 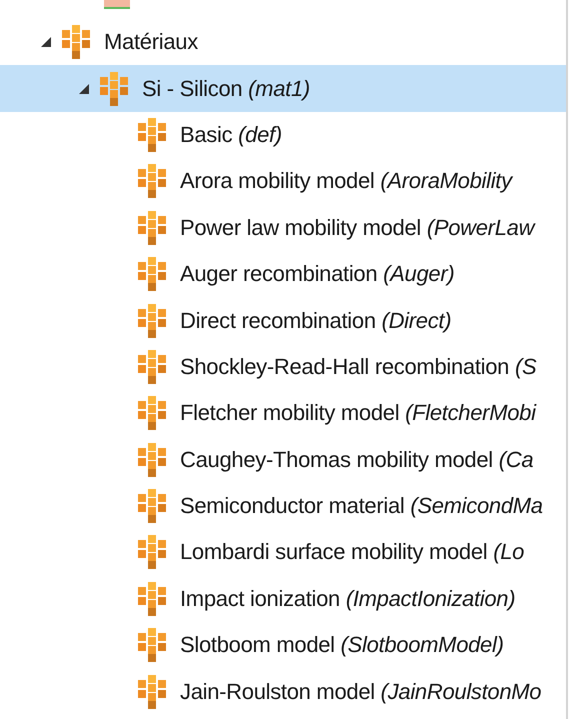 I want to click on tree-item: Si - Silicon (mat1), so click(x=283, y=88).